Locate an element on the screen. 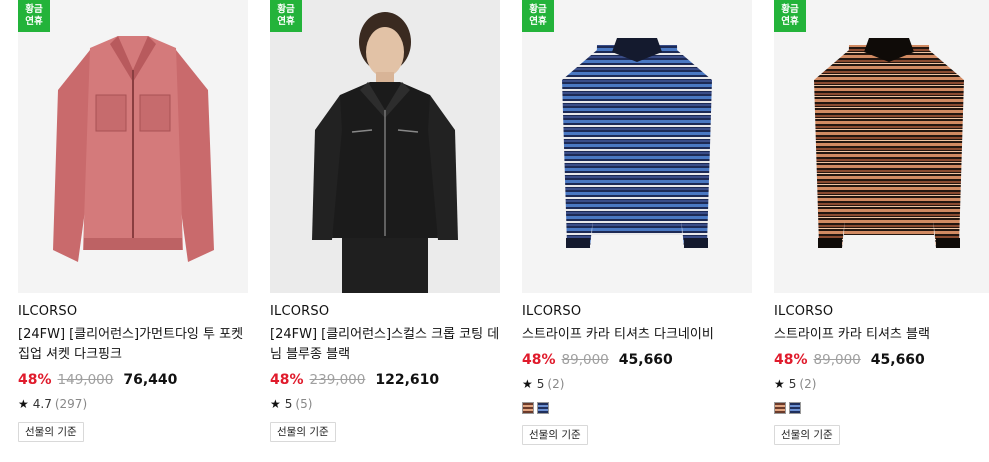  rating-value: 4.7 is located at coordinates (42, 404).